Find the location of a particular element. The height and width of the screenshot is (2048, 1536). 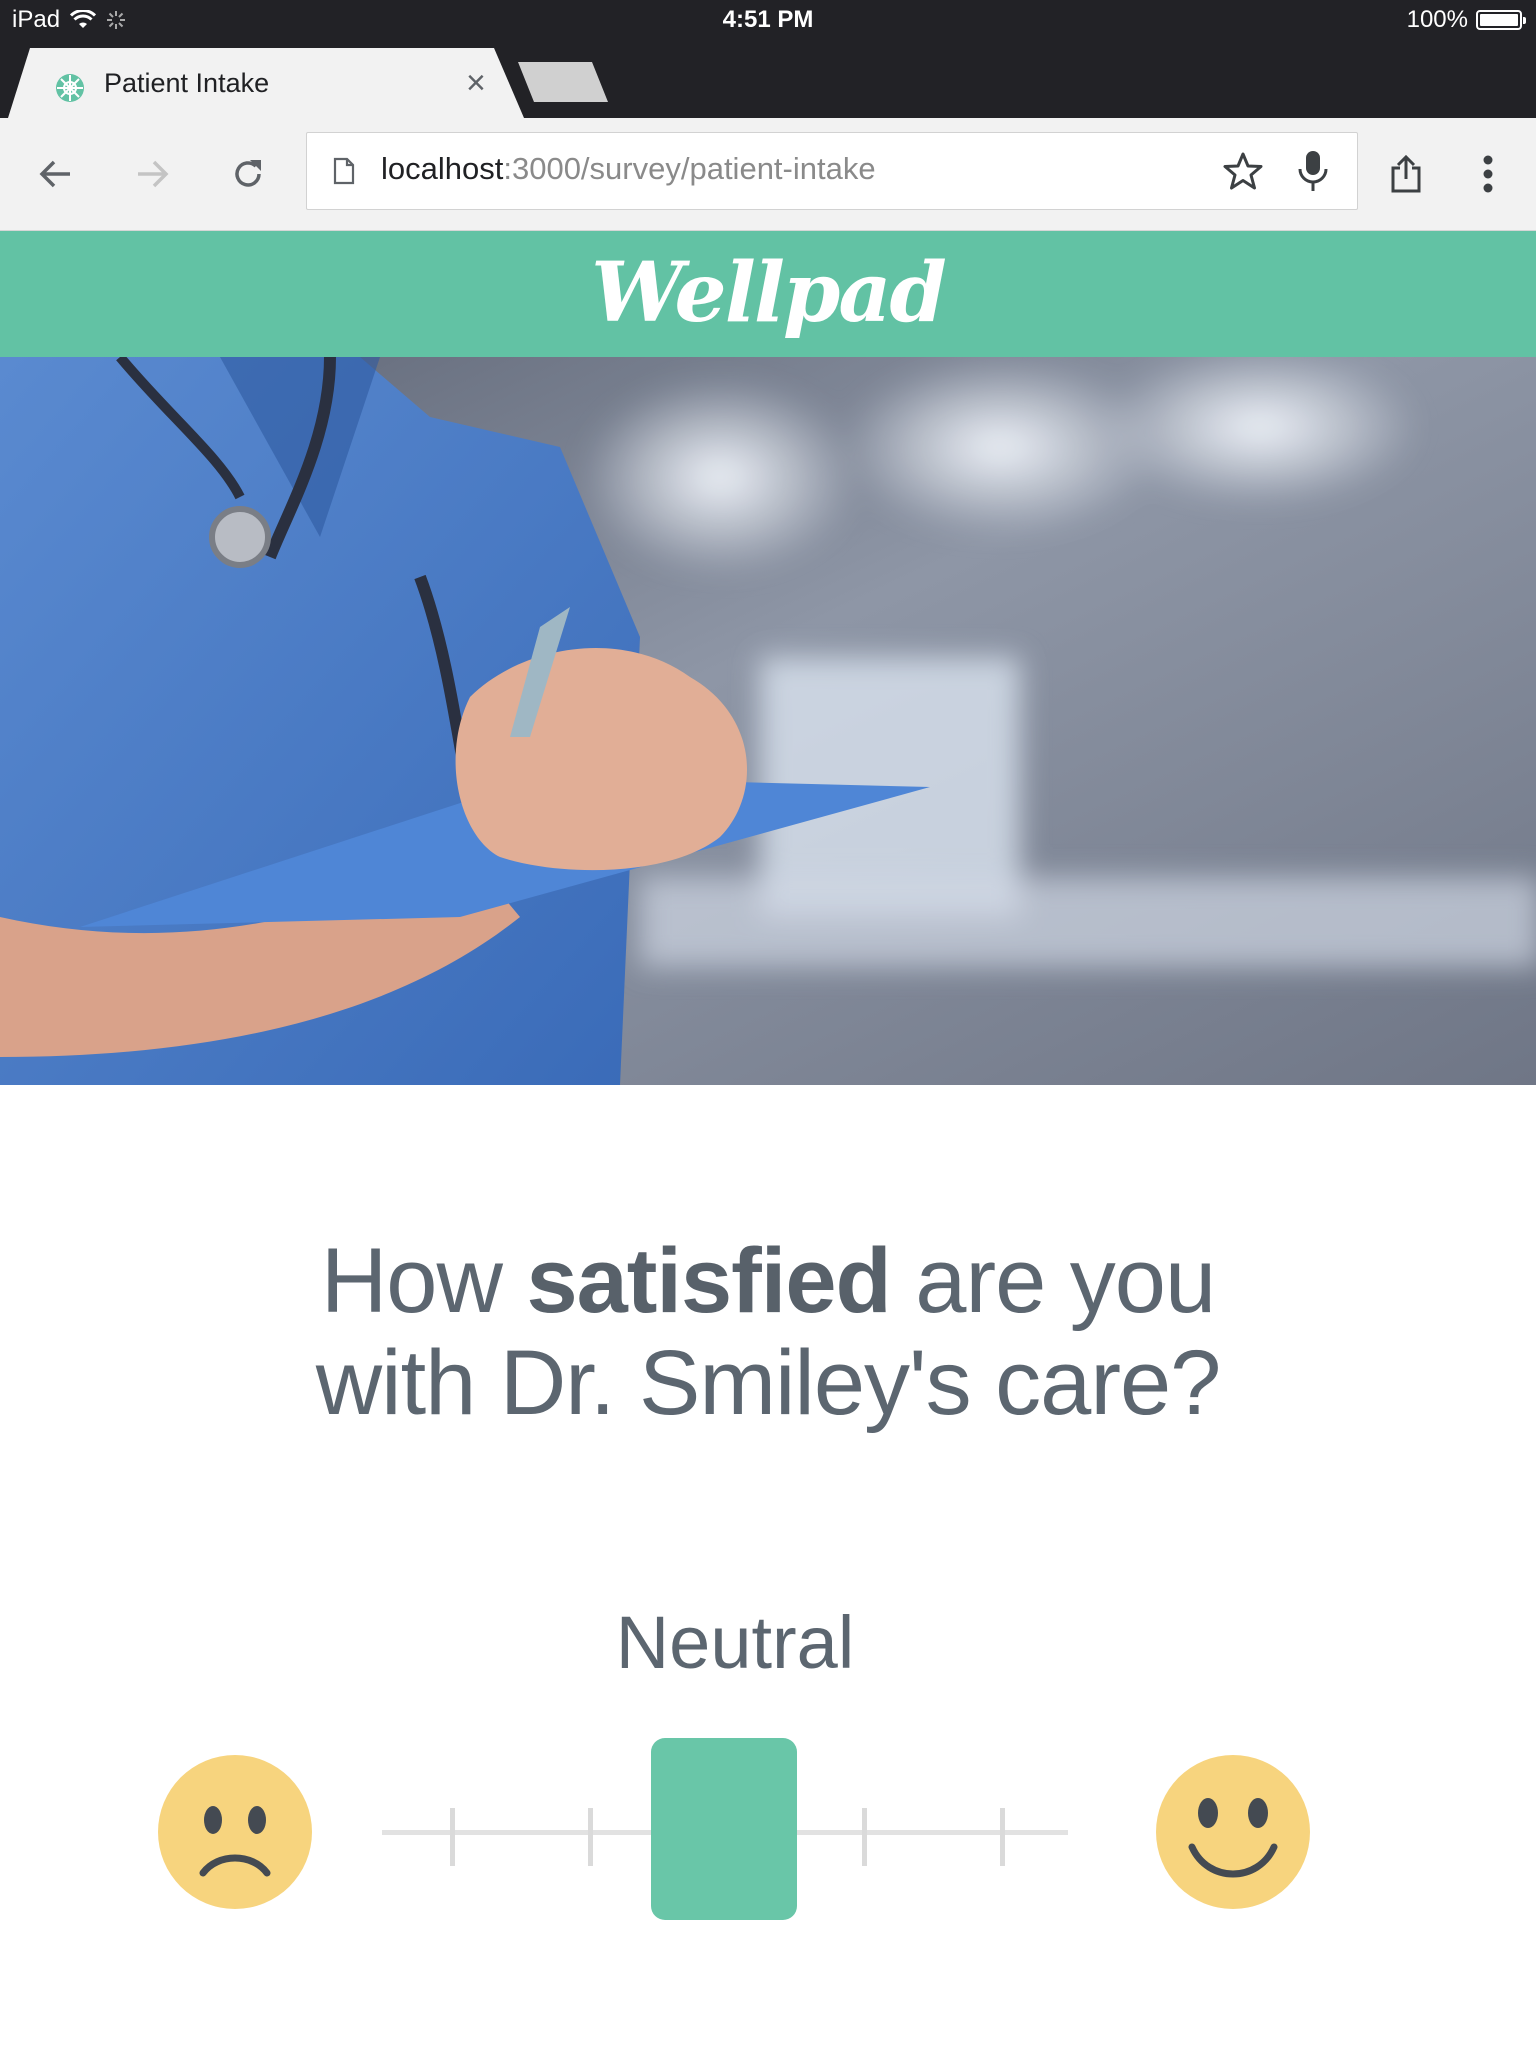

brand-header: Wellpad is located at coordinates (768, 294).